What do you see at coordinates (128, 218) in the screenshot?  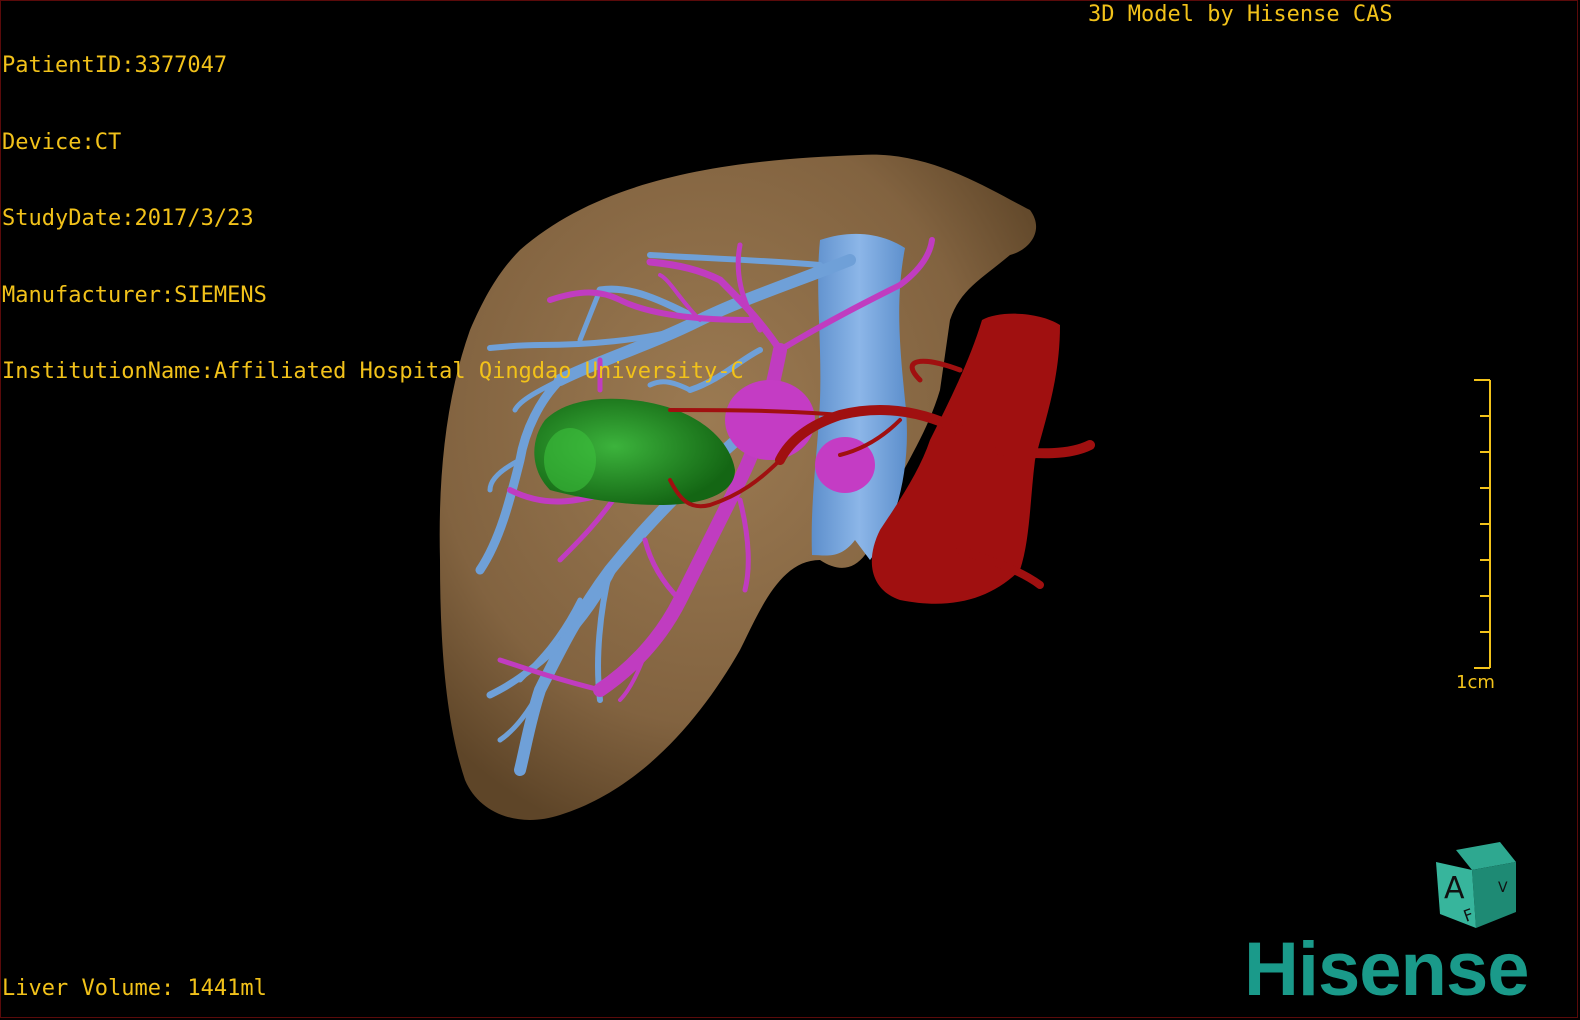 I see `study-date: StudyDate:2017/3/23` at bounding box center [128, 218].